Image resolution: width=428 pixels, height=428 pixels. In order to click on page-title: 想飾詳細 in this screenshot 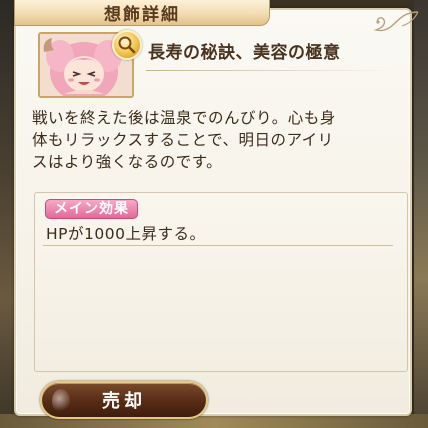, I will do `click(142, 15)`.